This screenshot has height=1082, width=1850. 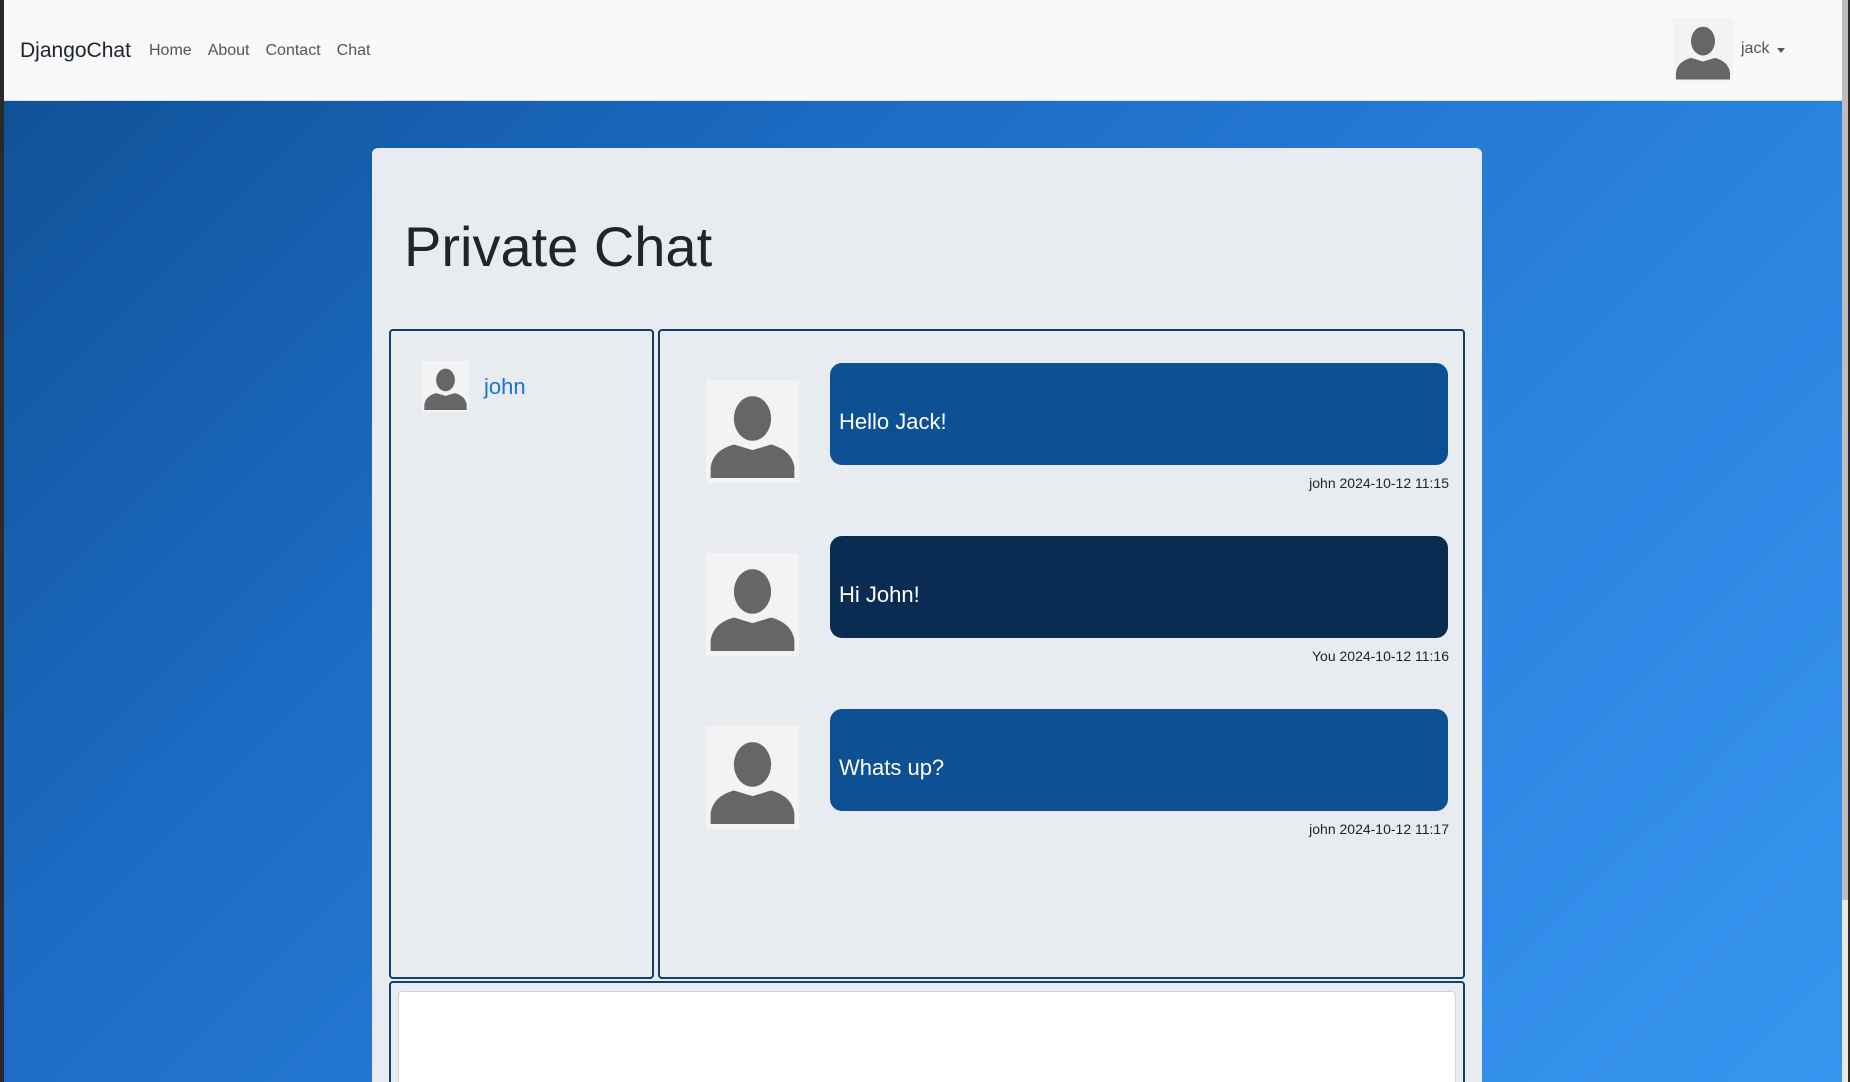 I want to click on message-item: Hi John! You 2024-10-12 11:16, so click(x=1061, y=611).